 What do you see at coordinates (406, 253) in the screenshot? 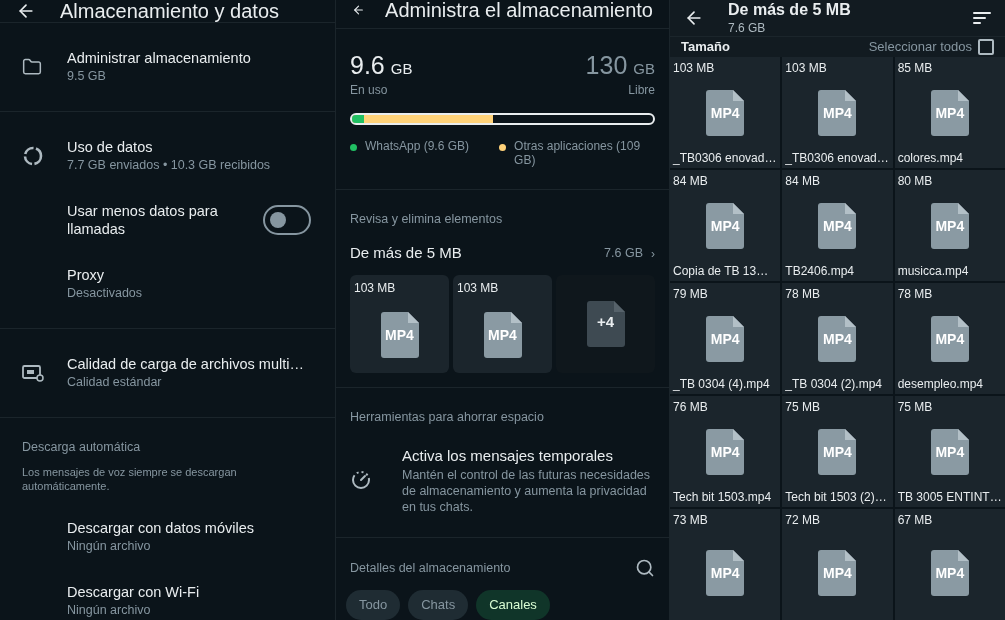
I see `category-title: De más de 5 MB` at bounding box center [406, 253].